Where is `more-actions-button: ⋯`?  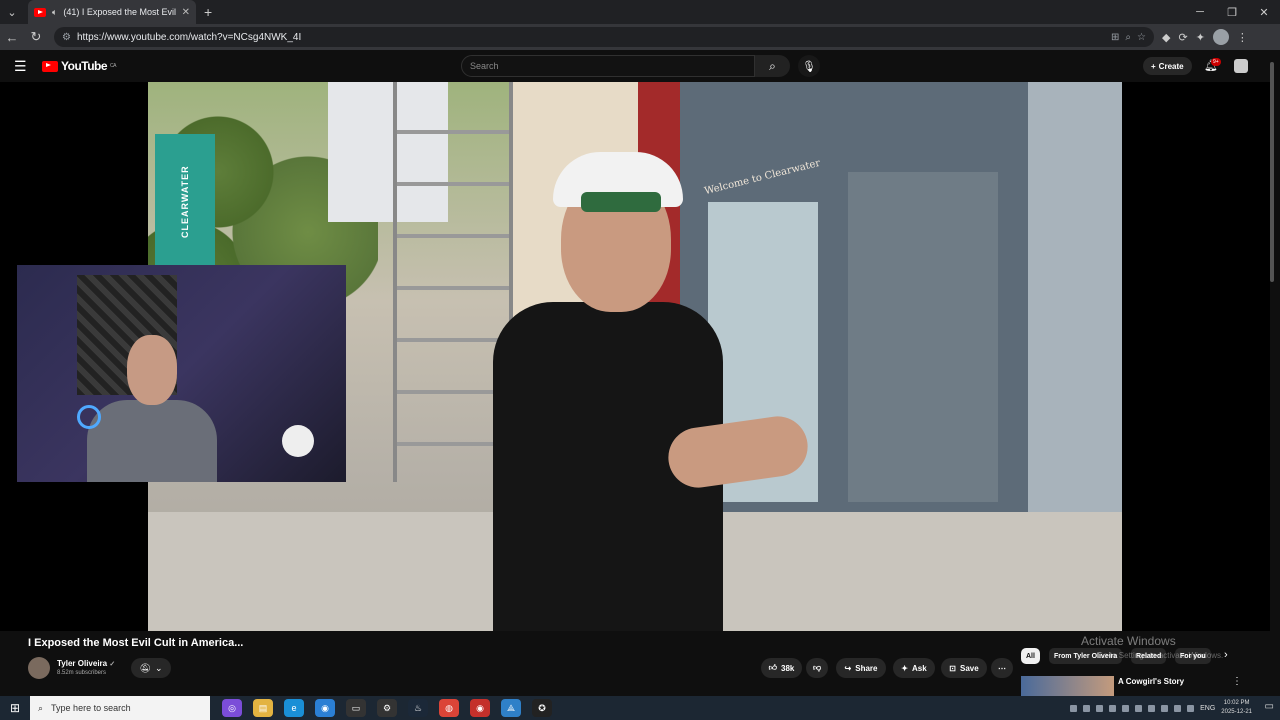 more-actions-button: ⋯ is located at coordinates (1002, 668).